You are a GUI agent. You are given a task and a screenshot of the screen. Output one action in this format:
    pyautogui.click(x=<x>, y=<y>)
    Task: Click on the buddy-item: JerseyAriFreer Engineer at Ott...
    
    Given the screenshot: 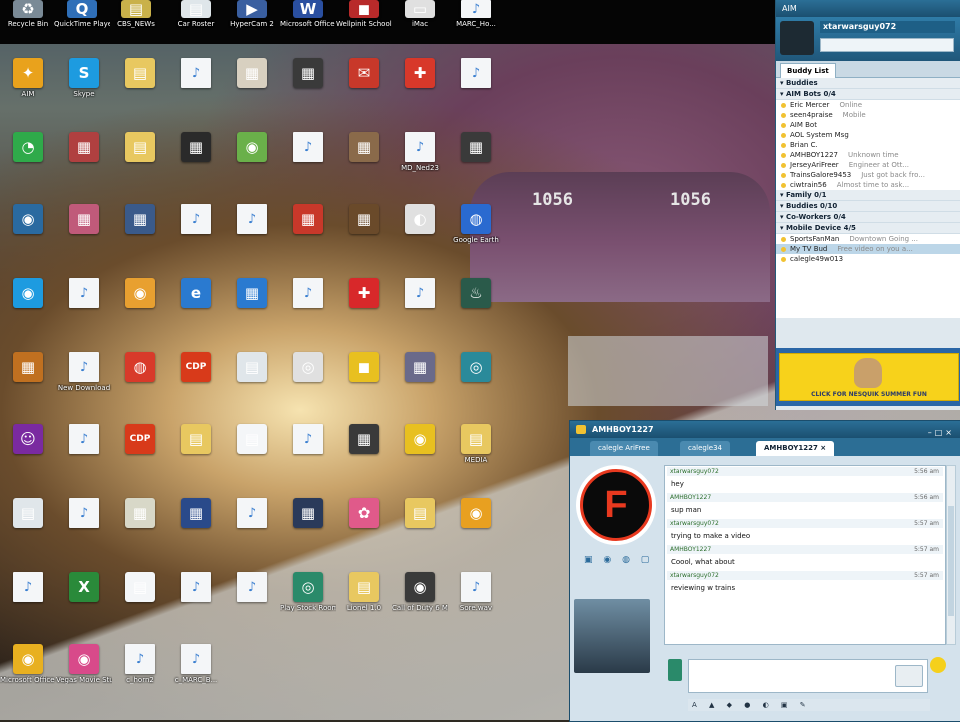 What is the action you would take?
    pyautogui.click(x=868, y=165)
    